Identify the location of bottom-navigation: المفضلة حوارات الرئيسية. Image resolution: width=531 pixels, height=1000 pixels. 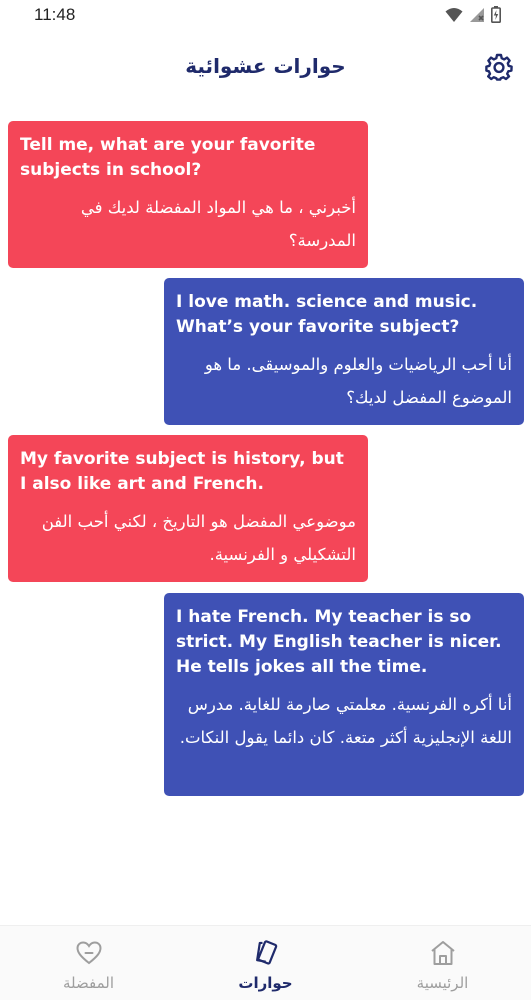
(265, 962).